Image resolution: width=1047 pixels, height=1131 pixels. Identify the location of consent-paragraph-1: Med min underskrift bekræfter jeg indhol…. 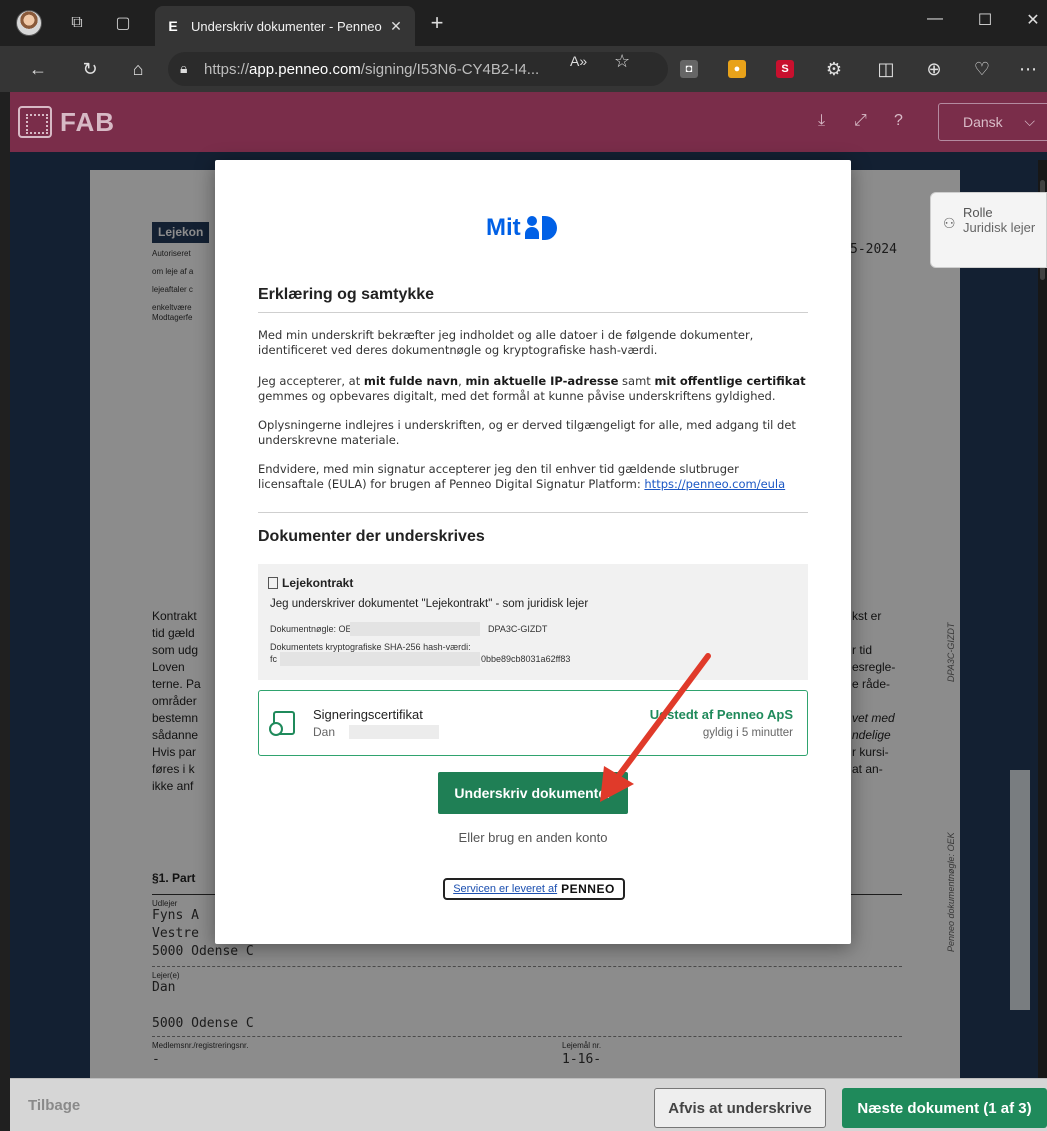
(506, 342).